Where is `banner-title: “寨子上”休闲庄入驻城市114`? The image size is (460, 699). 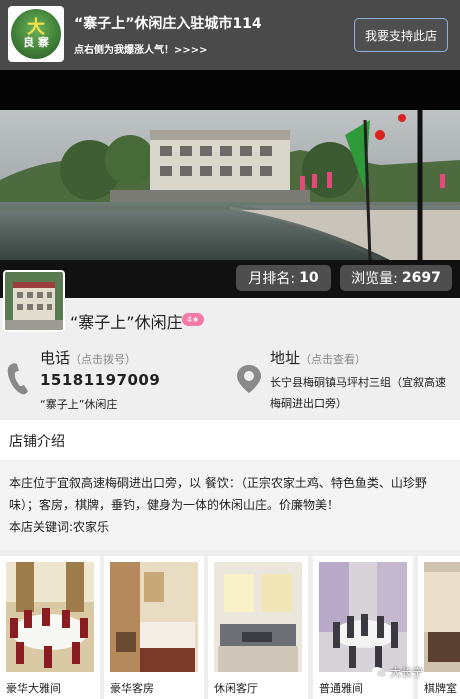 banner-title: “寨子上”休闲庄入驻城市114 is located at coordinates (168, 24).